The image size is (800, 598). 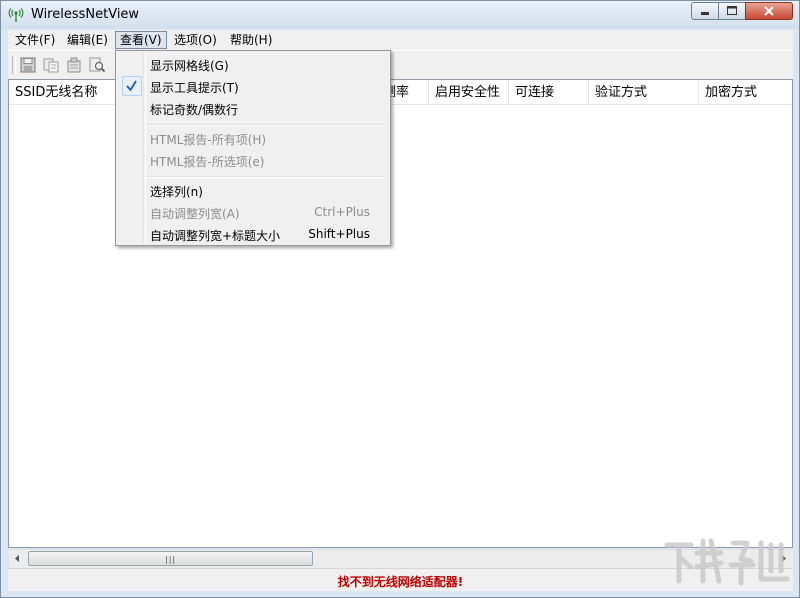 What do you see at coordinates (253, 64) in the screenshot?
I see `menu-item-show-gridlines: 显示网格线(G)` at bounding box center [253, 64].